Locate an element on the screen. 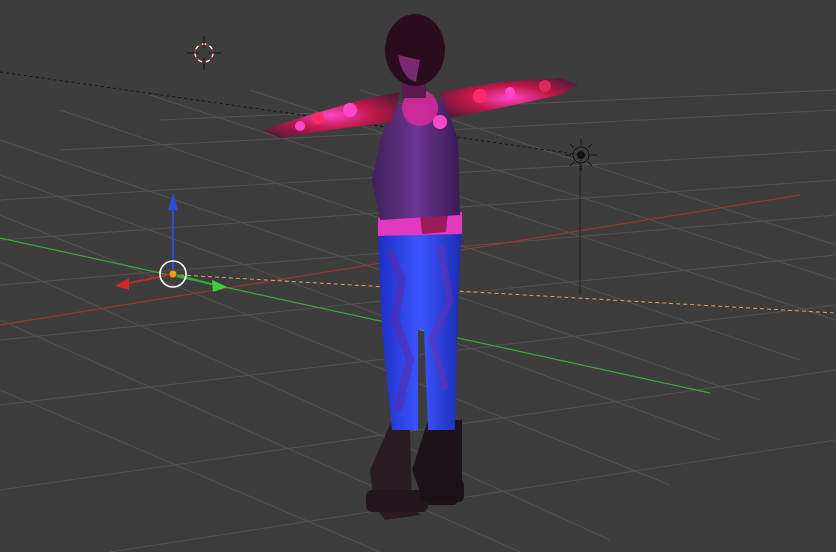 This screenshot has width=836, height=552. orange-guide-line is located at coordinates (507, 294).